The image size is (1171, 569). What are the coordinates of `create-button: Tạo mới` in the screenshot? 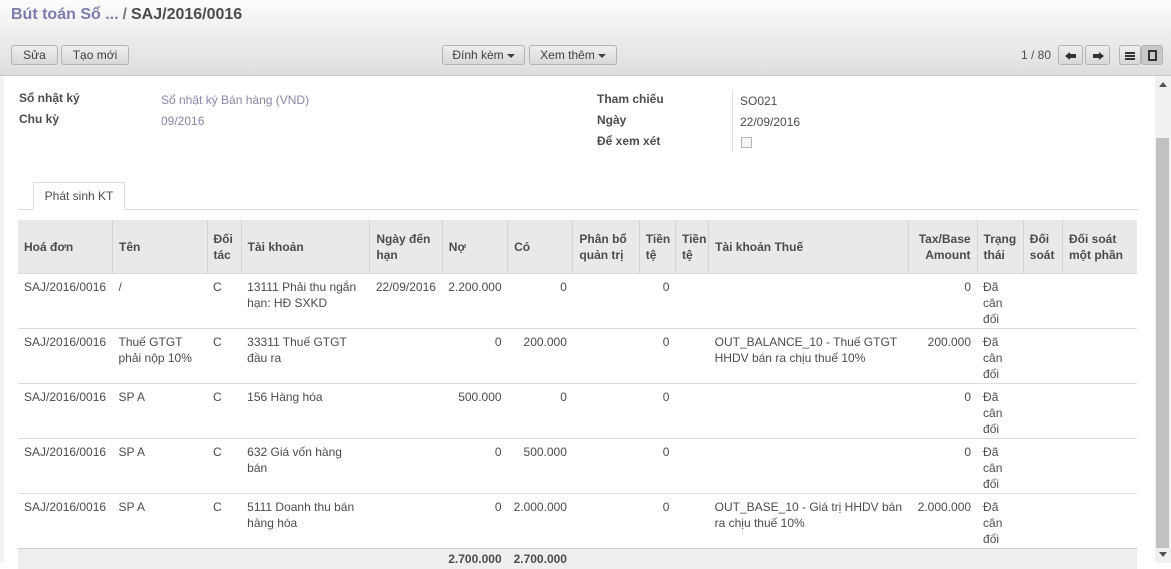 It's located at (95, 55).